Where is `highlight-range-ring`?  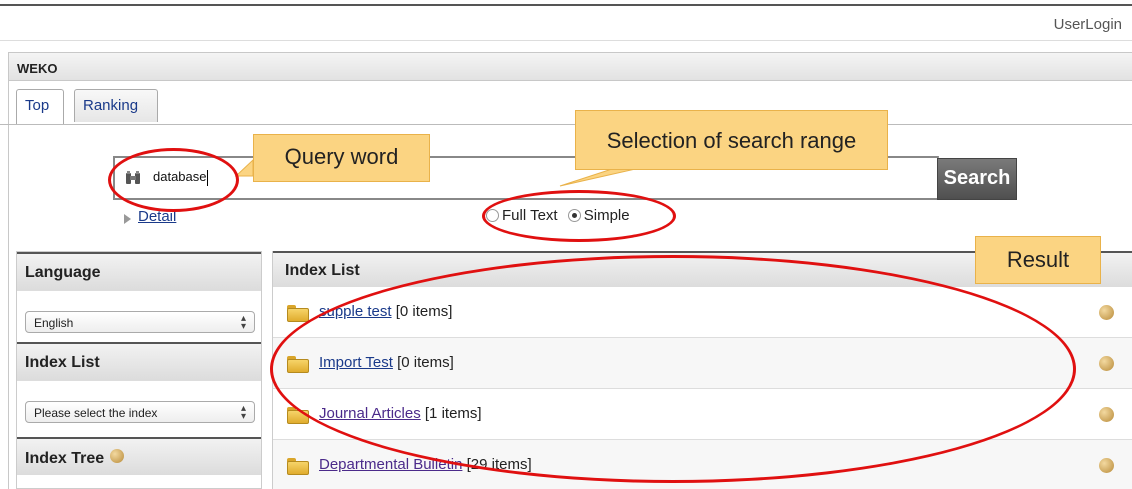
highlight-range-ring is located at coordinates (579, 216).